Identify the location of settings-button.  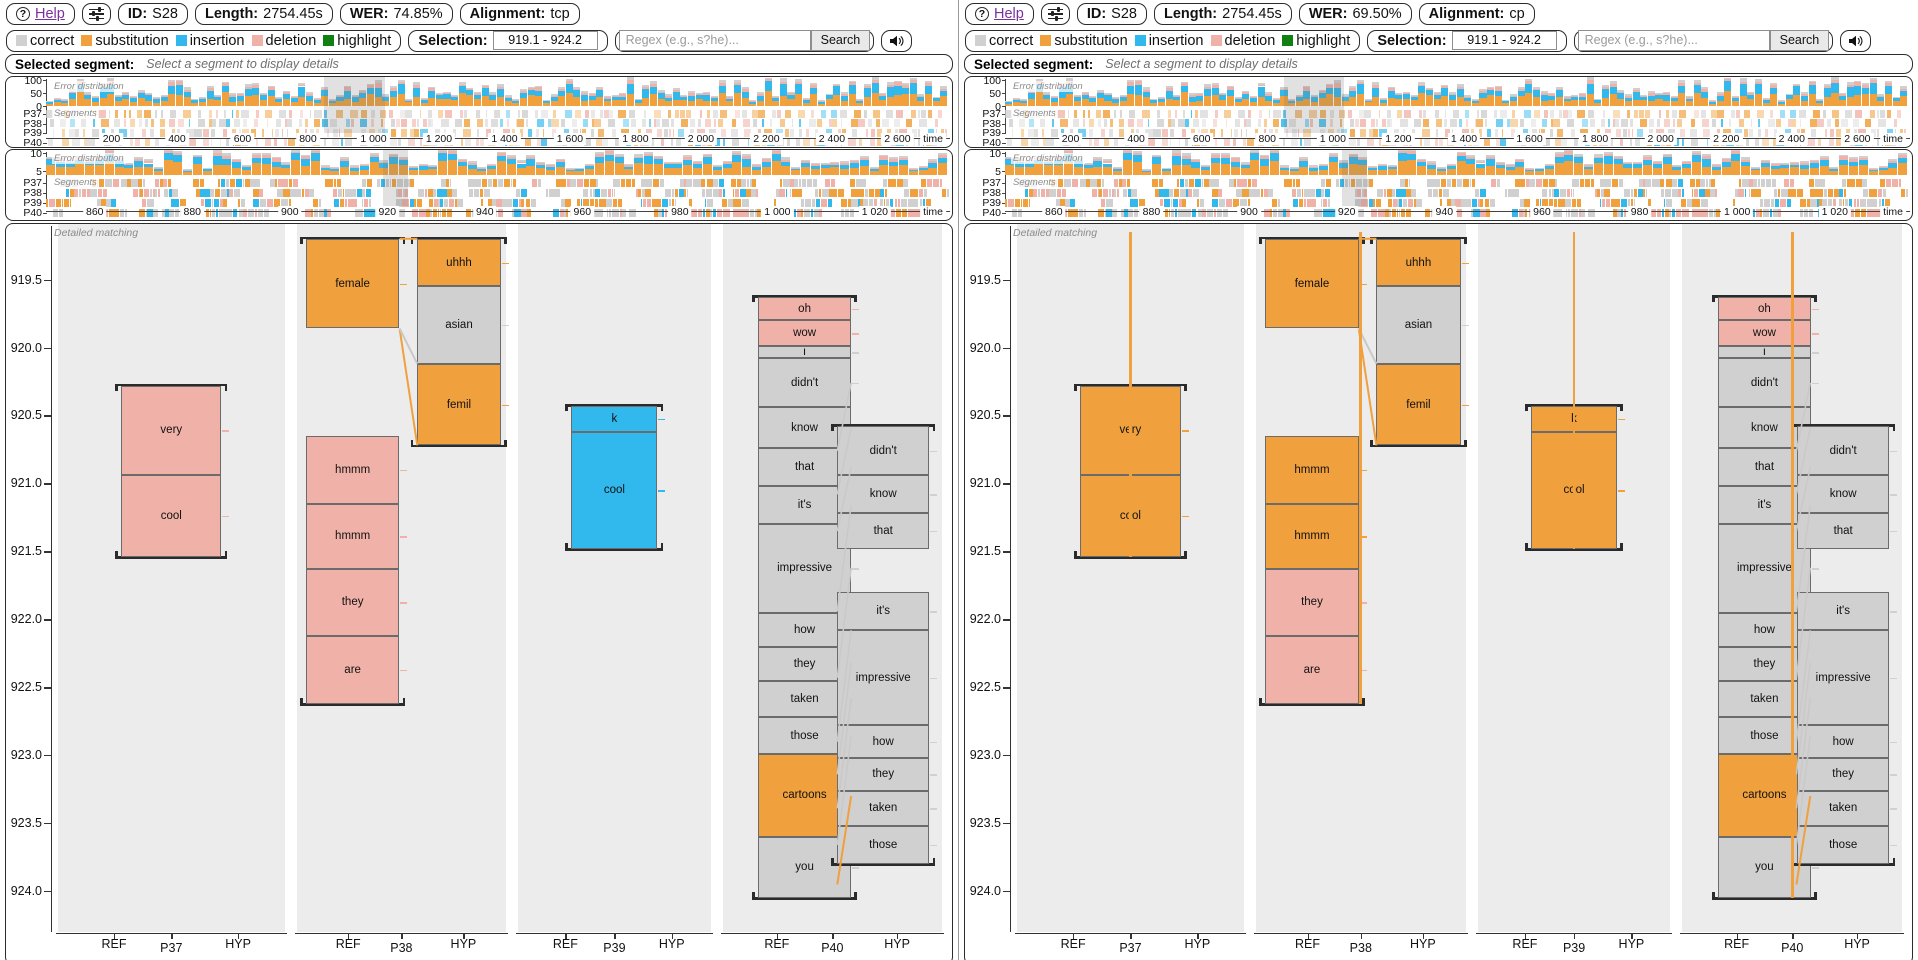
(96, 14).